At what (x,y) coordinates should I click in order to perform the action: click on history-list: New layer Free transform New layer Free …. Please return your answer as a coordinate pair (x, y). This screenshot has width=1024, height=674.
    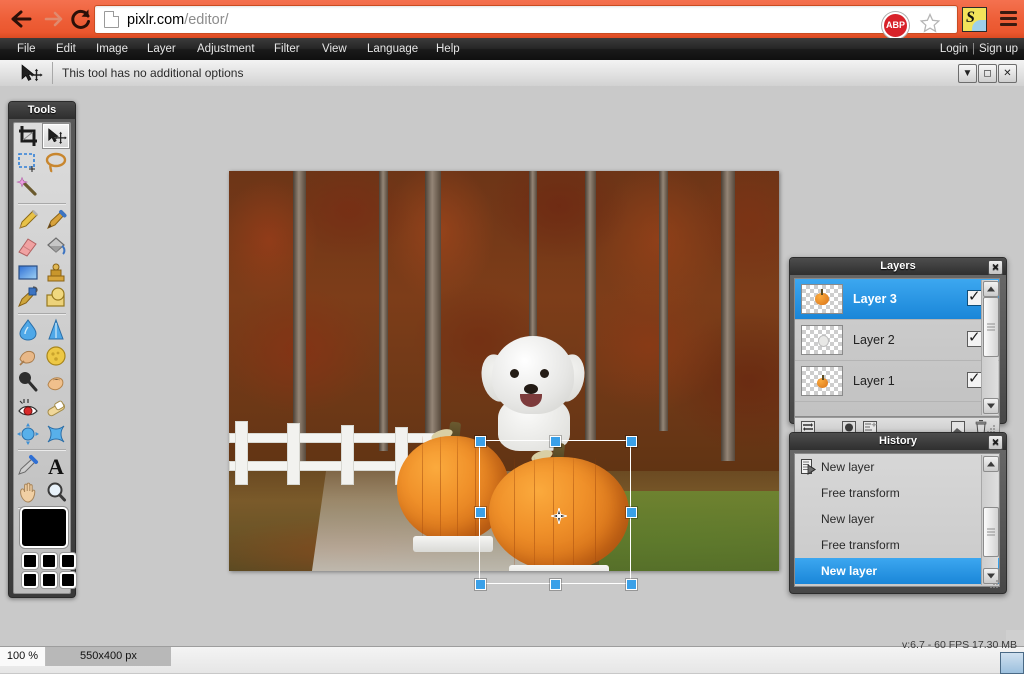
    Looking at the image, I should click on (897, 520).